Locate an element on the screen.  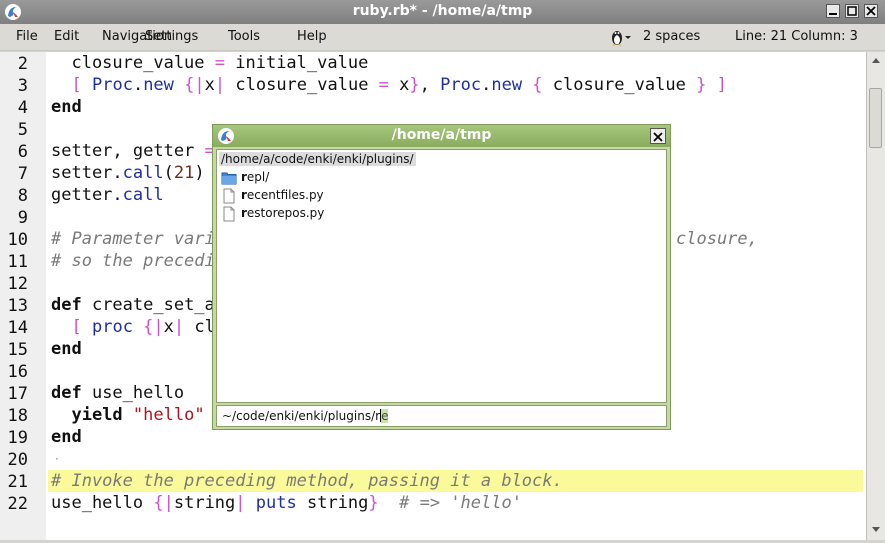
dialog-titlebar: /home/a/tmp is located at coordinates (441, 136).